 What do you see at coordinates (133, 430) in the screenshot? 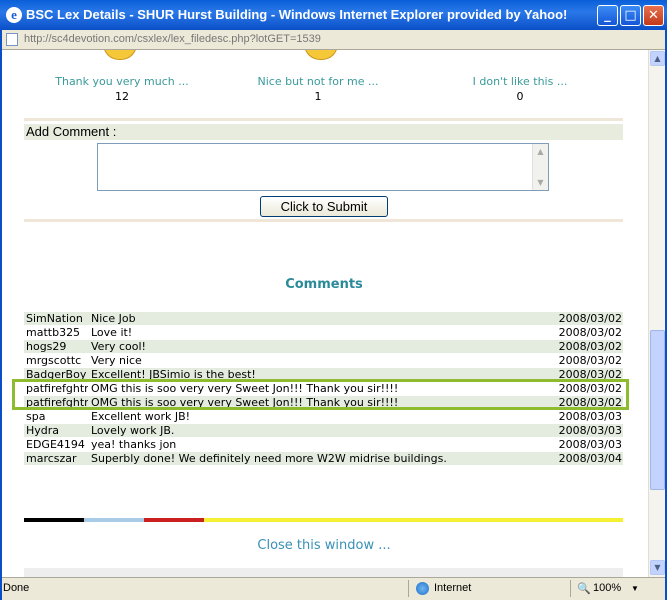
I see `comment-text: Lovely work JB.` at bounding box center [133, 430].